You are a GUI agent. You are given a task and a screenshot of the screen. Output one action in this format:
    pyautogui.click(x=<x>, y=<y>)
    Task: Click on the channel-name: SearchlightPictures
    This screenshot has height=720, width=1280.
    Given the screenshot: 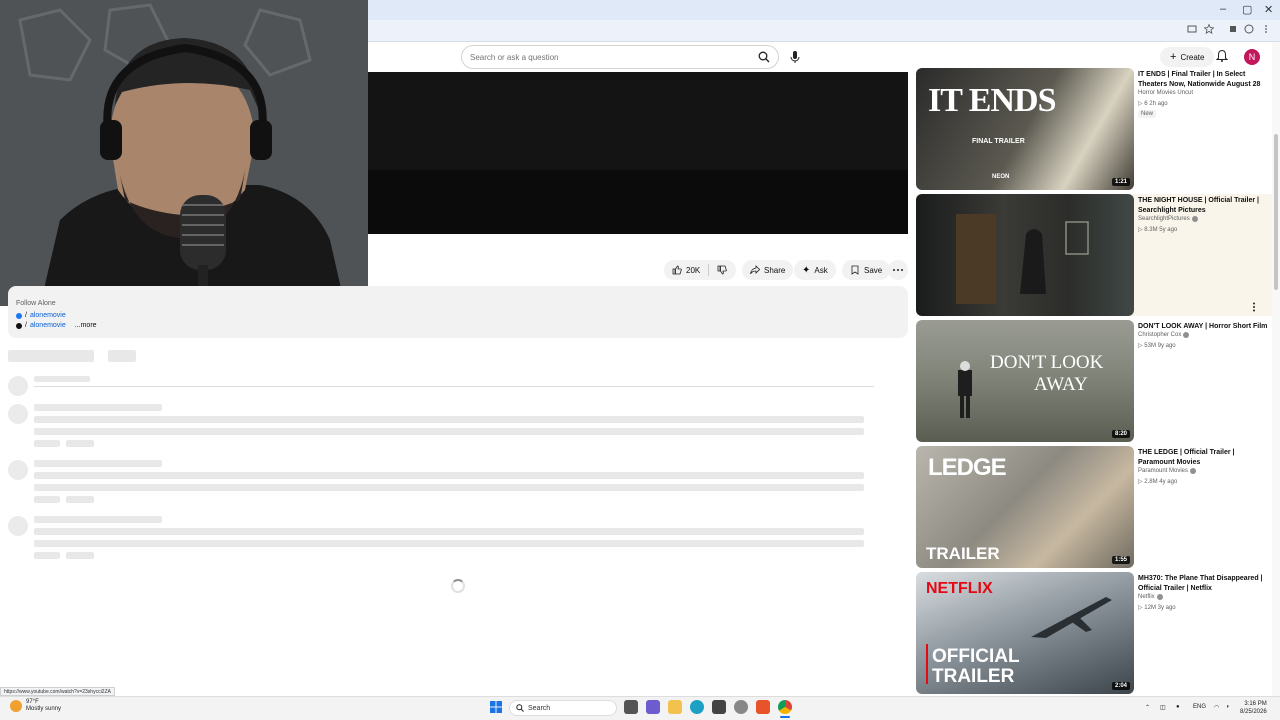 What is the action you would take?
    pyautogui.click(x=1164, y=219)
    